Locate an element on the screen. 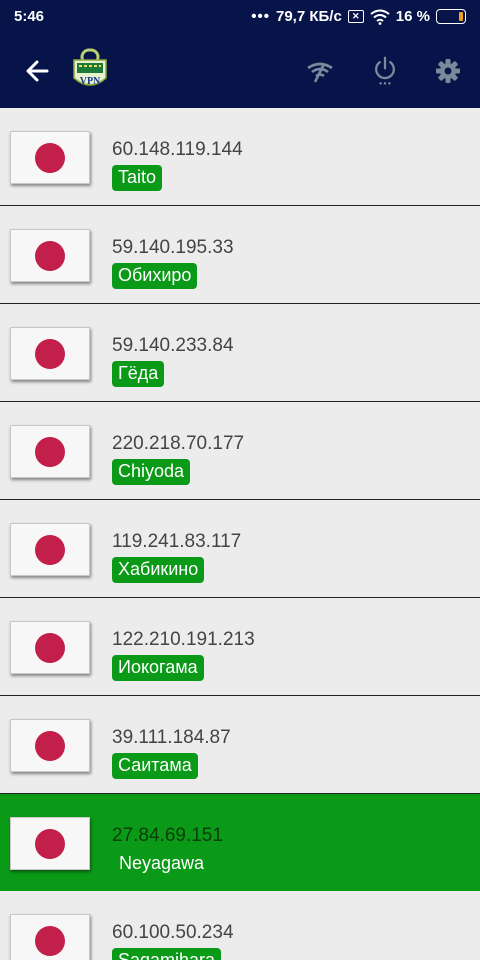  network-speed: 79,7 КБ/с is located at coordinates (308, 16).